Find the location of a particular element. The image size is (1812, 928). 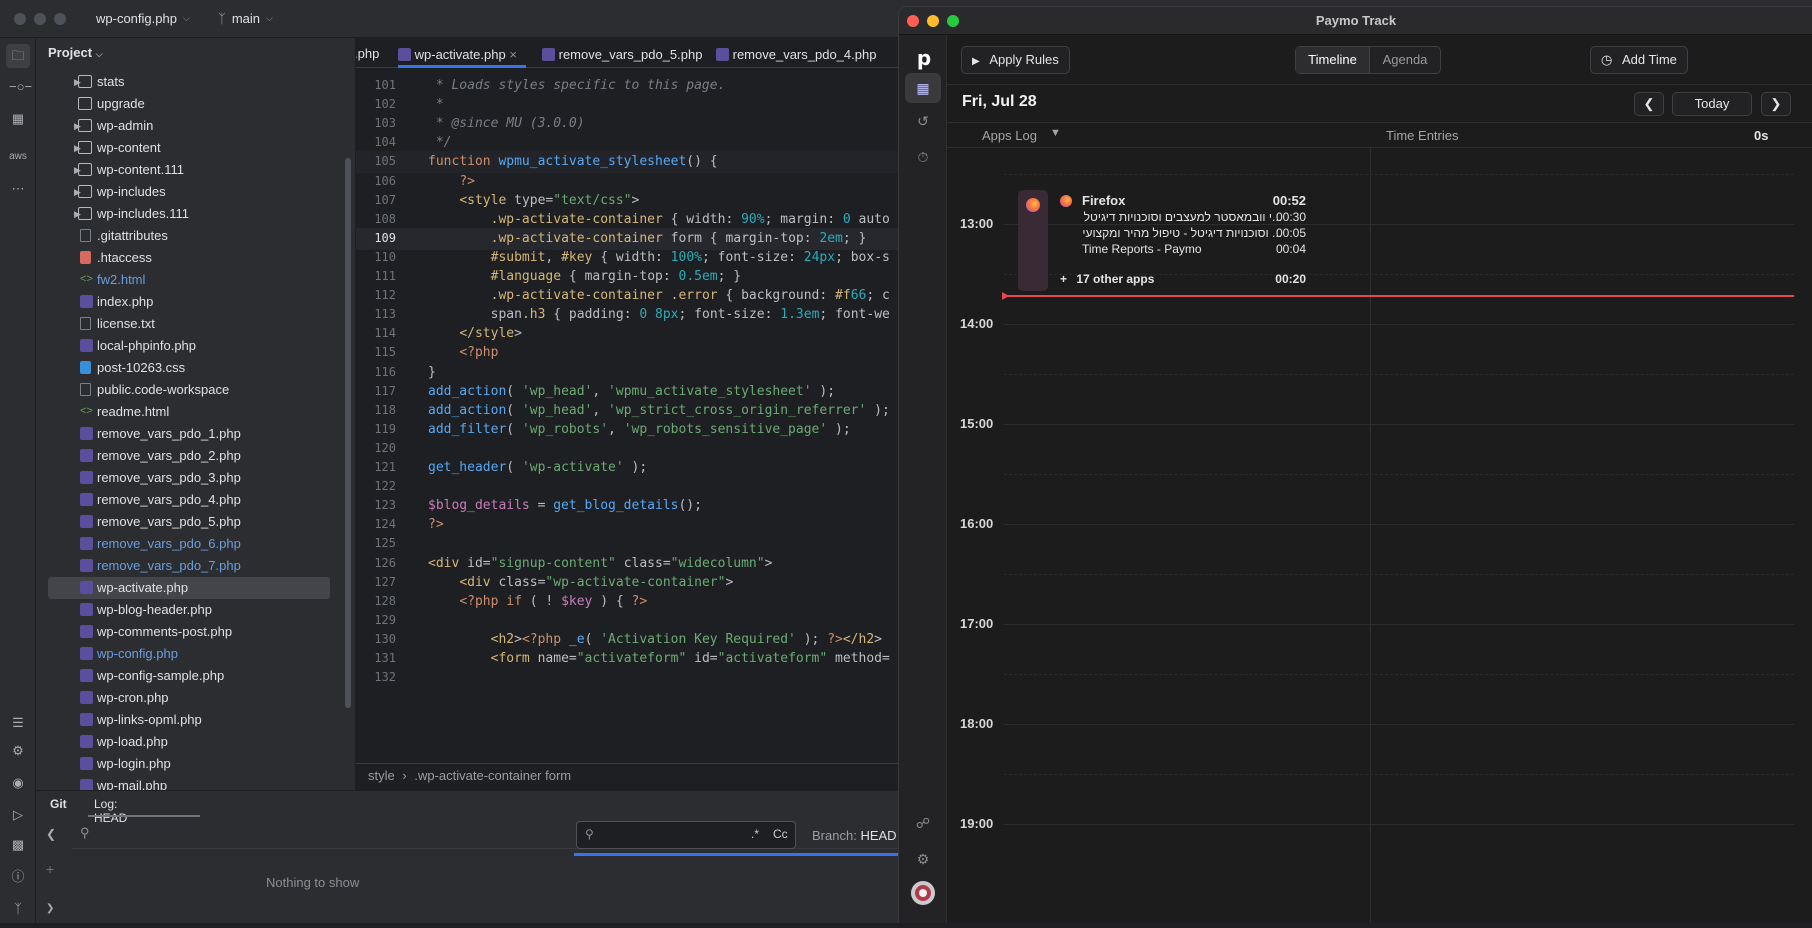

timeline-tab: Timeline is located at coordinates (1333, 60).